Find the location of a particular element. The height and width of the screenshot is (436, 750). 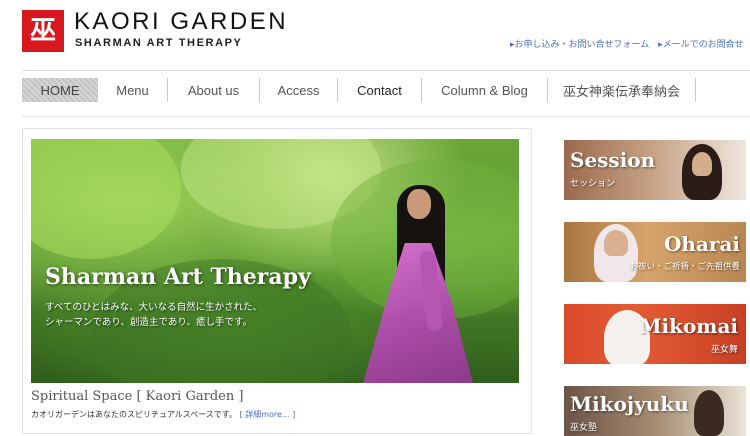

foliage-shape is located at coordinates (106, 199).